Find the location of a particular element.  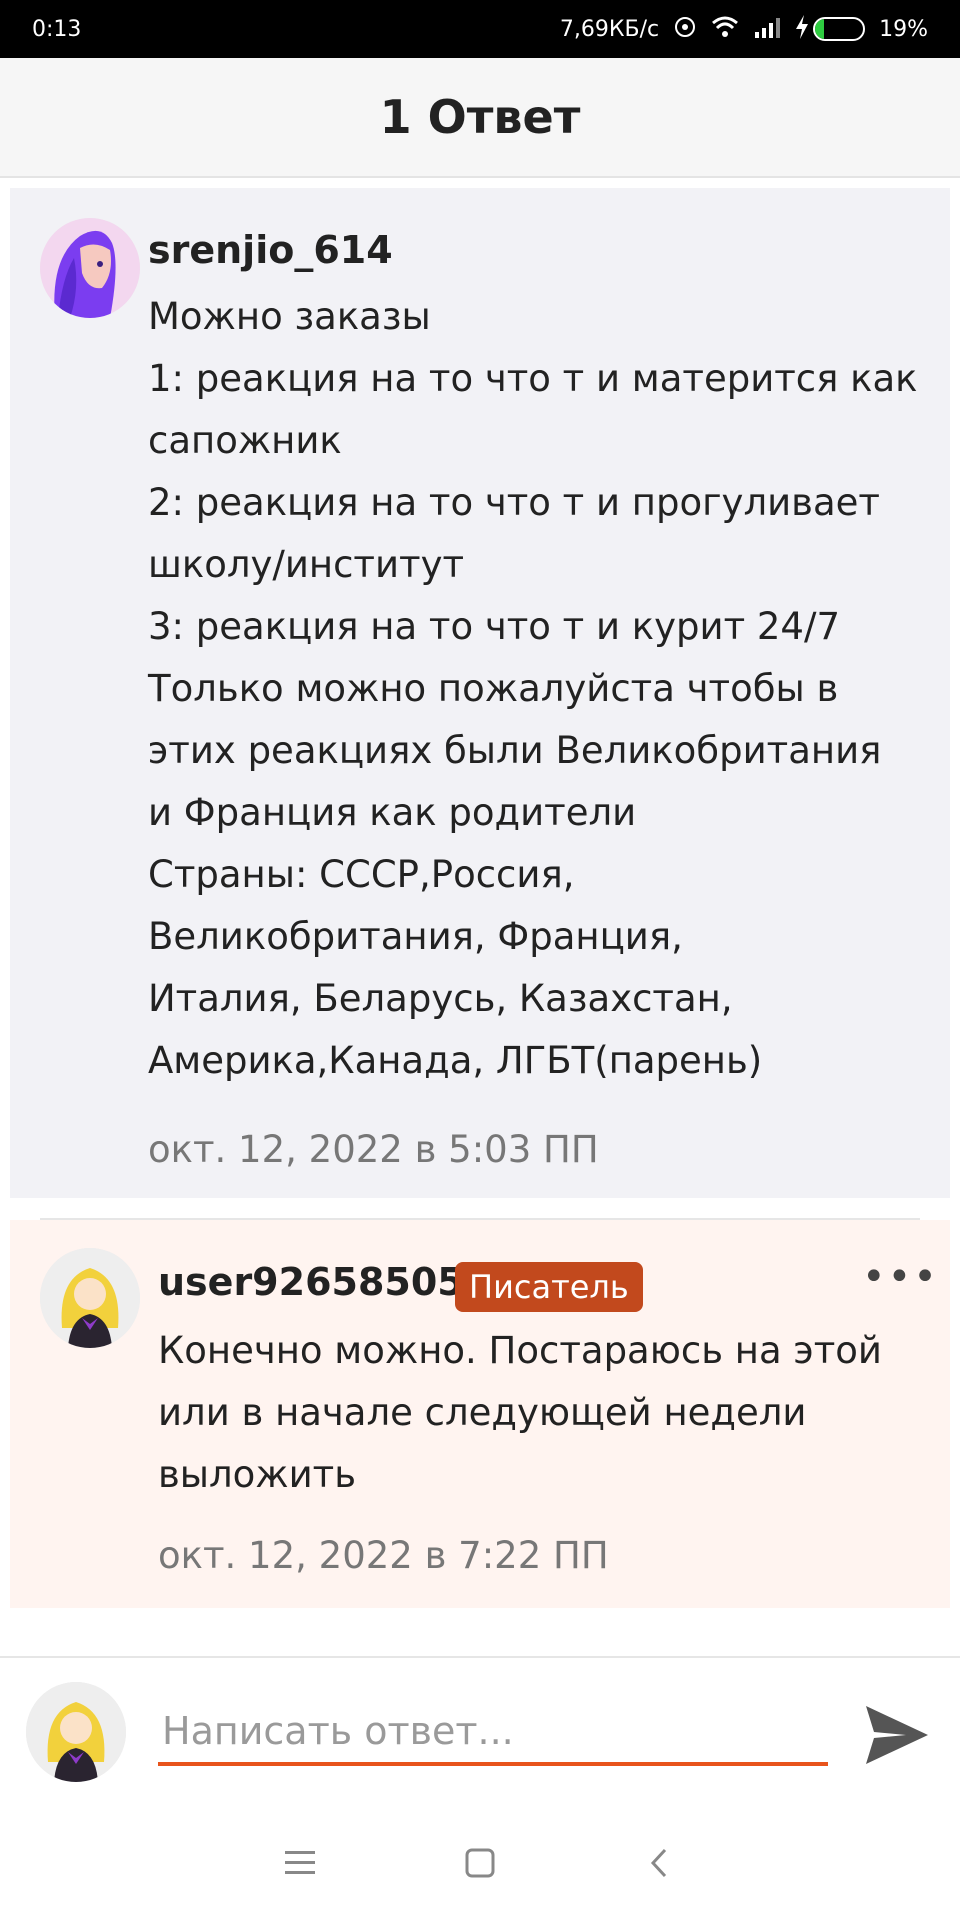

page-title: 1 Ответ is located at coordinates (480, 117).